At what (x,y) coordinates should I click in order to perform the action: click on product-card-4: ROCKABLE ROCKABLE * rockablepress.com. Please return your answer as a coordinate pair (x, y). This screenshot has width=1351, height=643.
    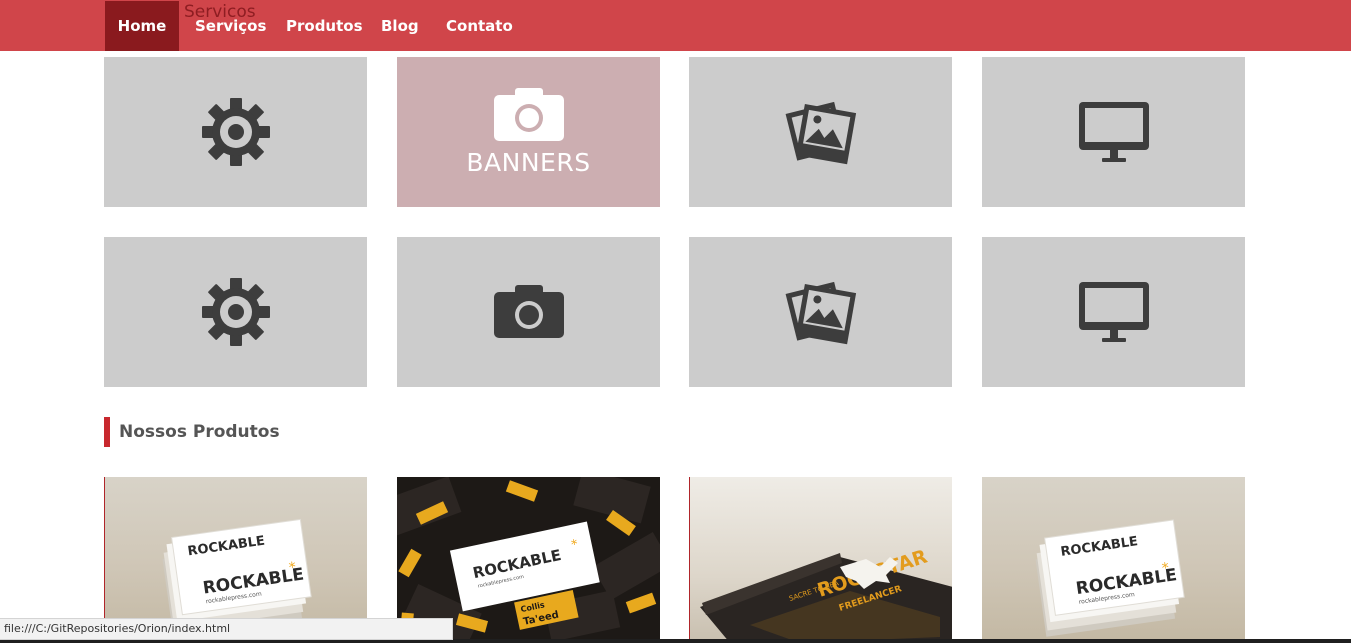
    Looking at the image, I should click on (1113, 560).